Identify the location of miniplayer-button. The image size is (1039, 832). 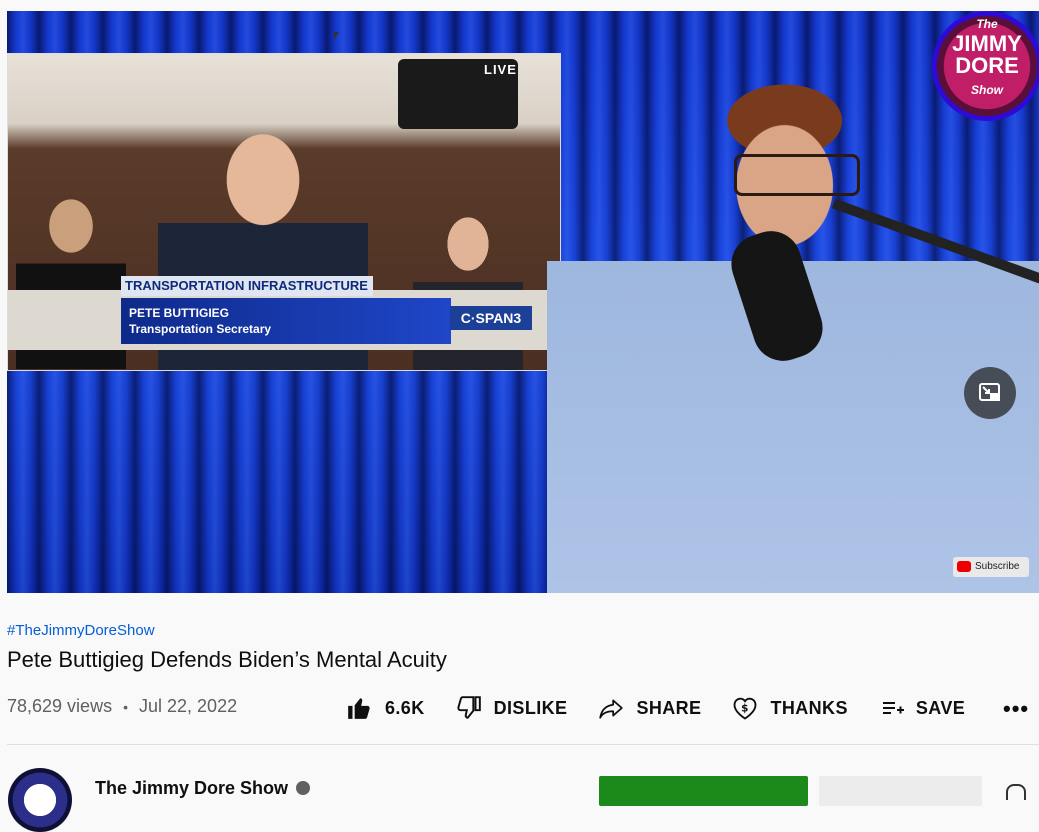
(990, 393).